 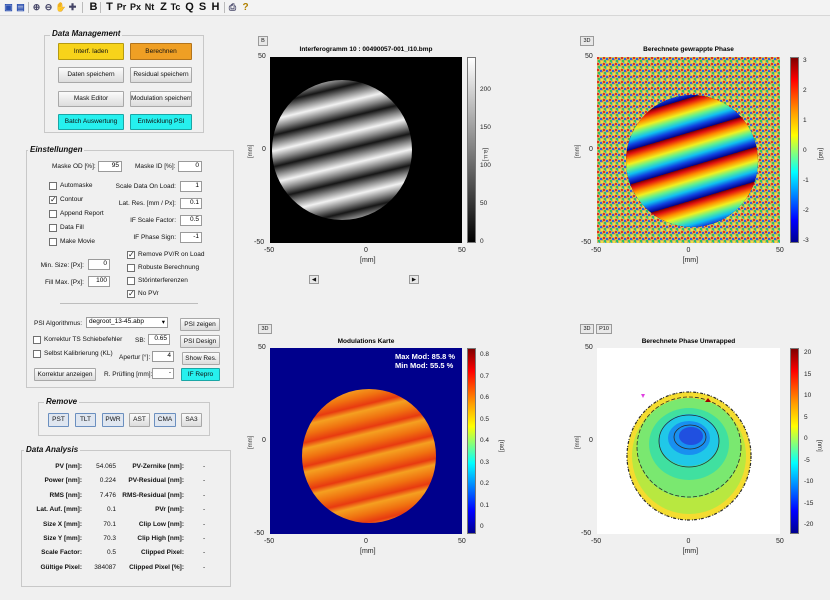 What do you see at coordinates (53, 228) in the screenshot?
I see `data-fill-checkbox` at bounding box center [53, 228].